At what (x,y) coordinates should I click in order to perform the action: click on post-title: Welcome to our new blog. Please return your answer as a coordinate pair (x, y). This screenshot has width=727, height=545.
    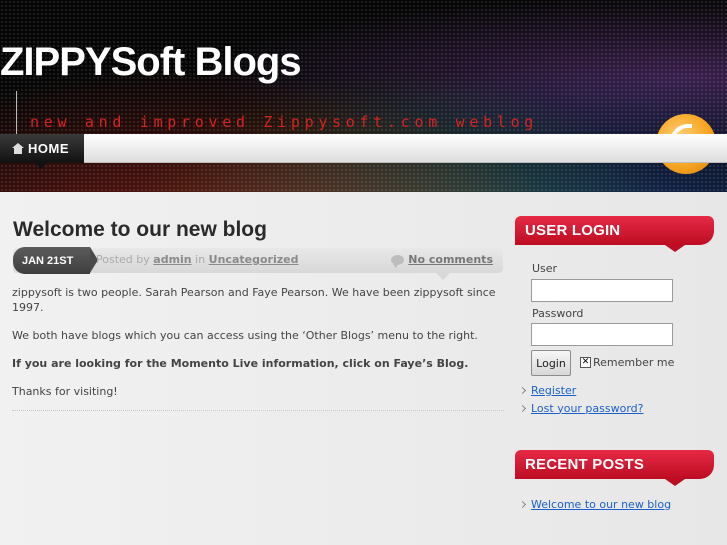
    Looking at the image, I should click on (140, 230).